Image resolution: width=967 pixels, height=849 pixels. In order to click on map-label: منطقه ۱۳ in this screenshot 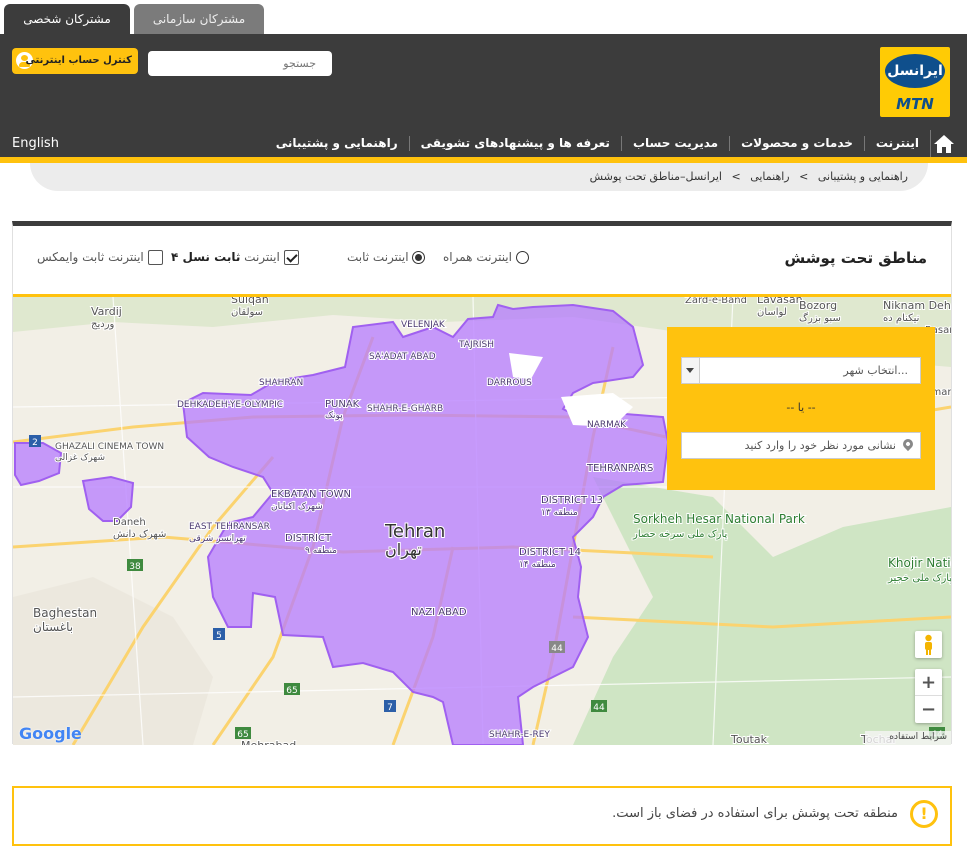, I will do `click(559, 513)`.